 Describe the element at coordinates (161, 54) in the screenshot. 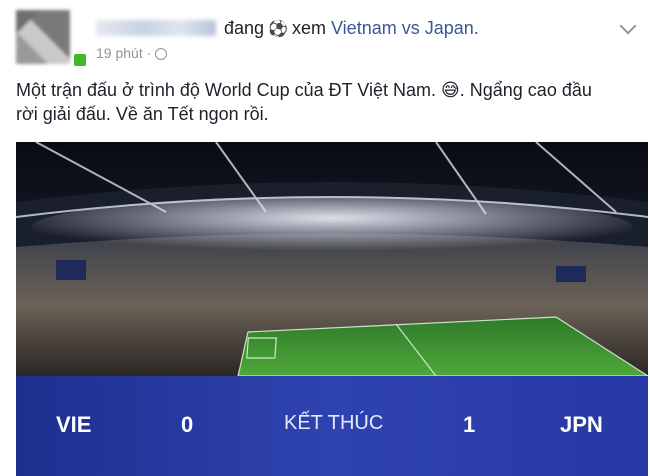

I see `globe-icon` at that location.